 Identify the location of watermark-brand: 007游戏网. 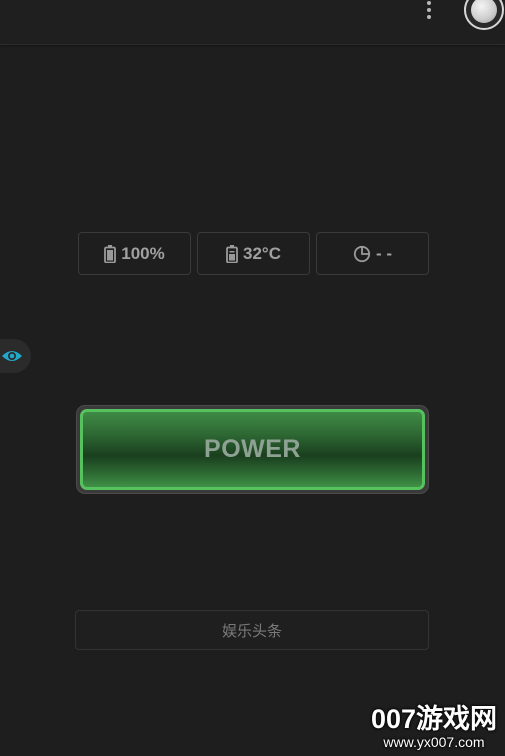
(433, 719).